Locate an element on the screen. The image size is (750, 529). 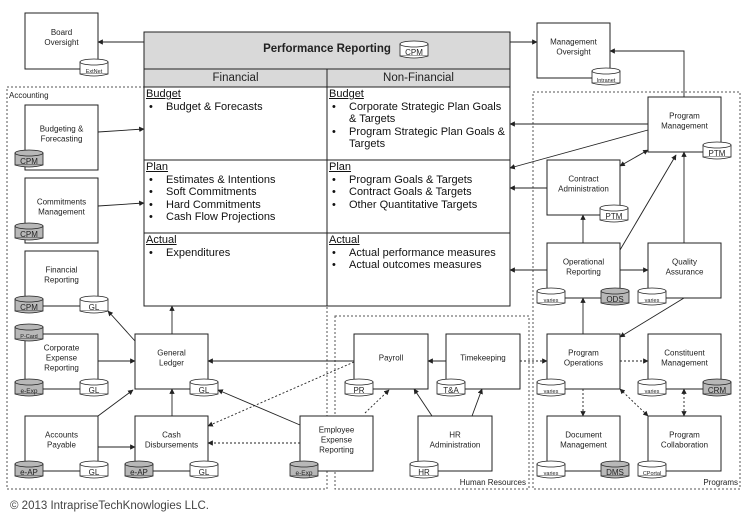
node-label: Employee is located at coordinates (337, 430).